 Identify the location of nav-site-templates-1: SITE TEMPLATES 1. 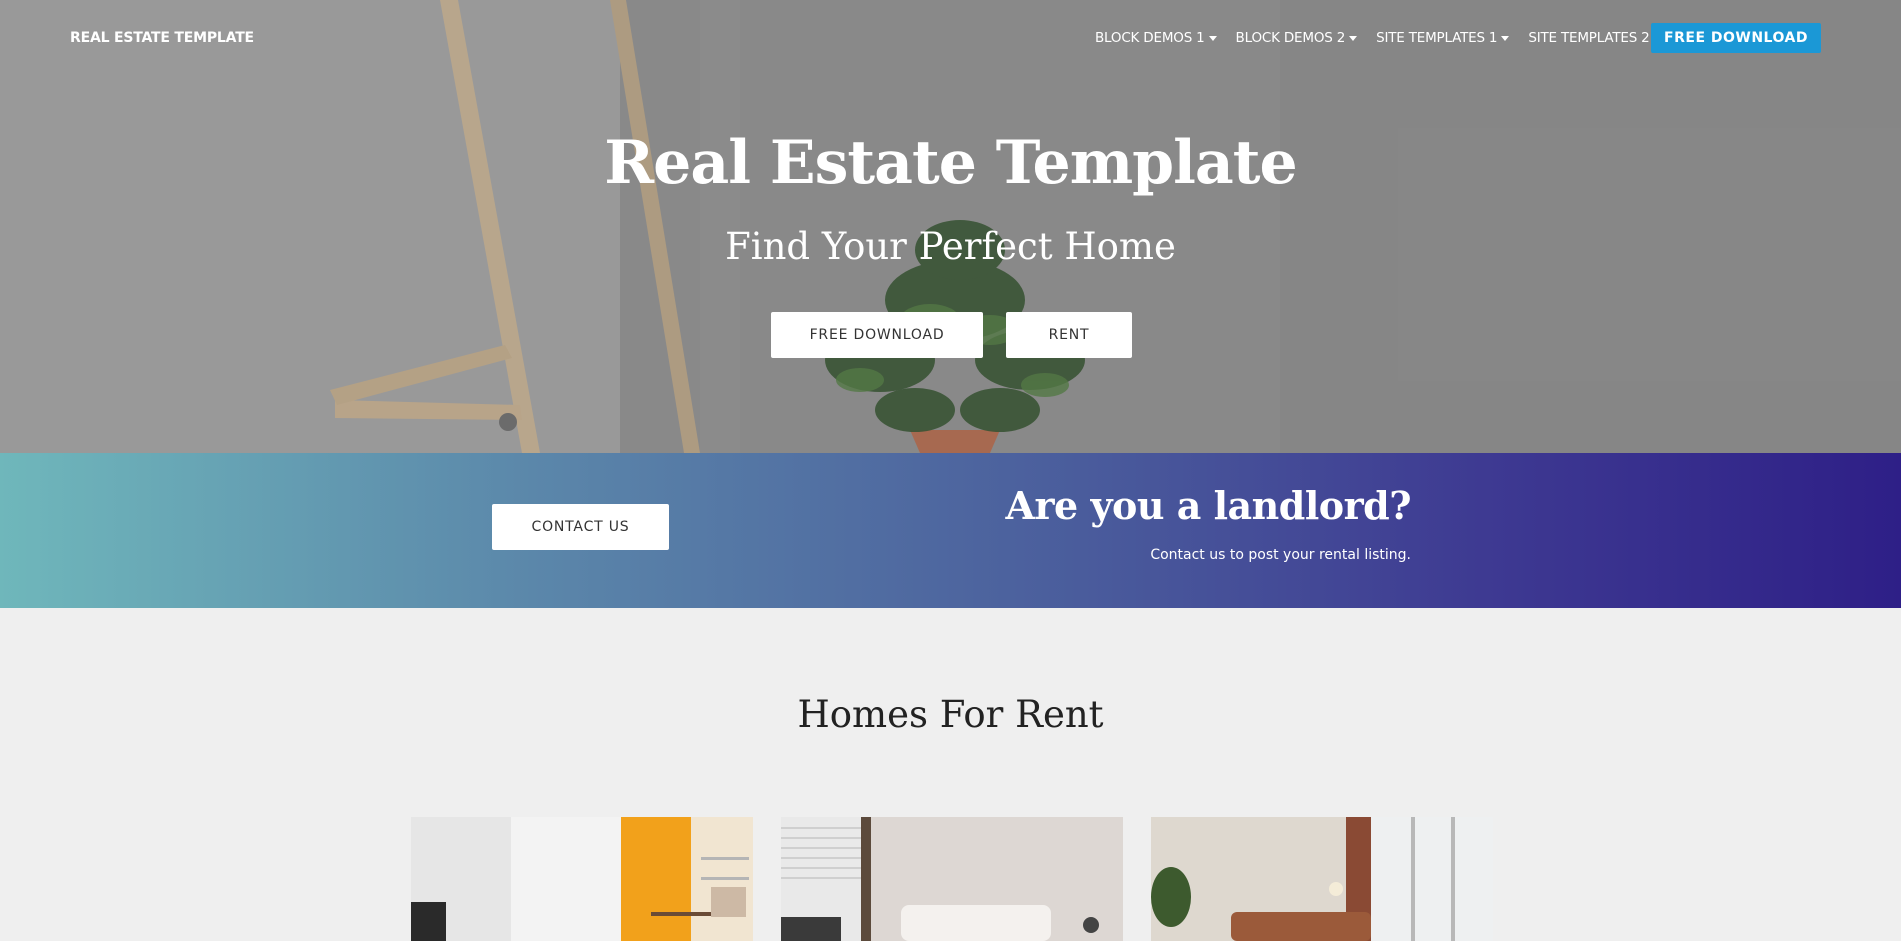
(1443, 38).